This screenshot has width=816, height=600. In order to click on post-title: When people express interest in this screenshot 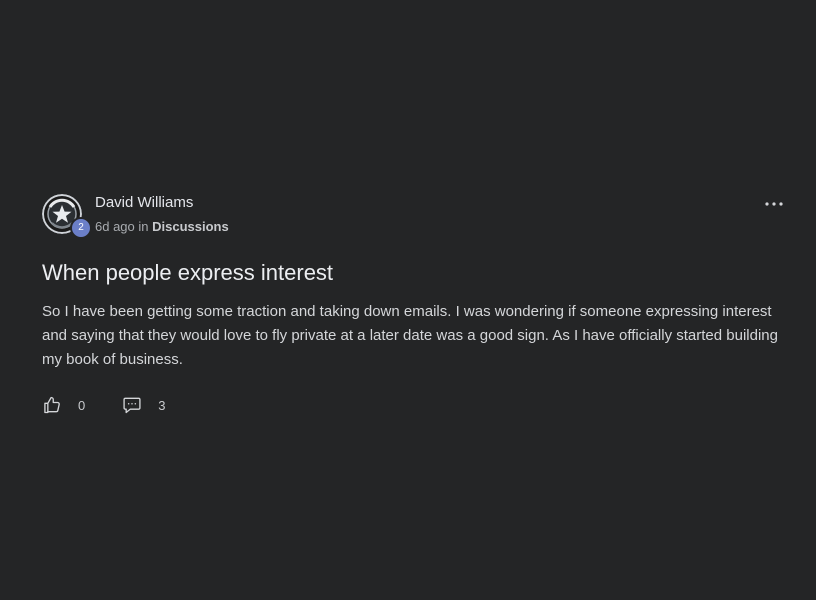, I will do `click(418, 273)`.